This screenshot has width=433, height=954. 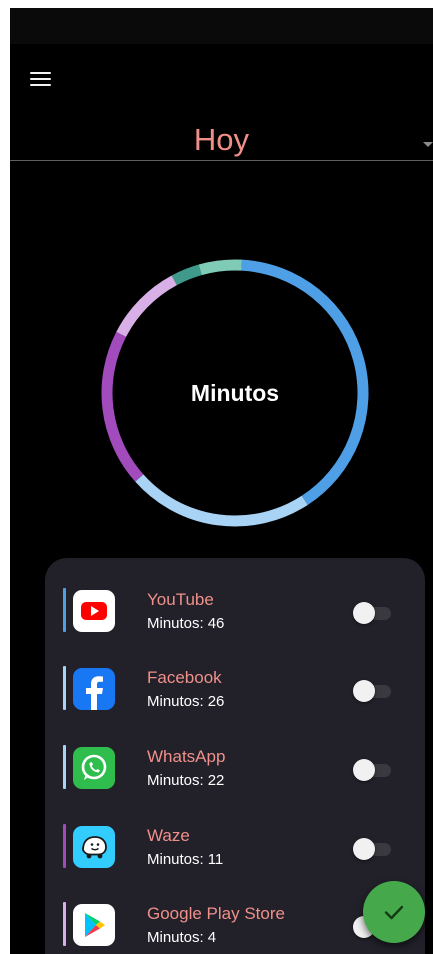 What do you see at coordinates (216, 913) in the screenshot?
I see `app-name: Google Play Store` at bounding box center [216, 913].